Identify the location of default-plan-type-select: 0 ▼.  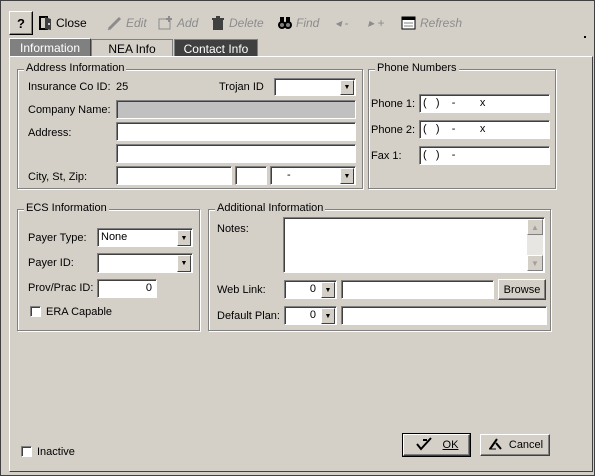
(310, 315).